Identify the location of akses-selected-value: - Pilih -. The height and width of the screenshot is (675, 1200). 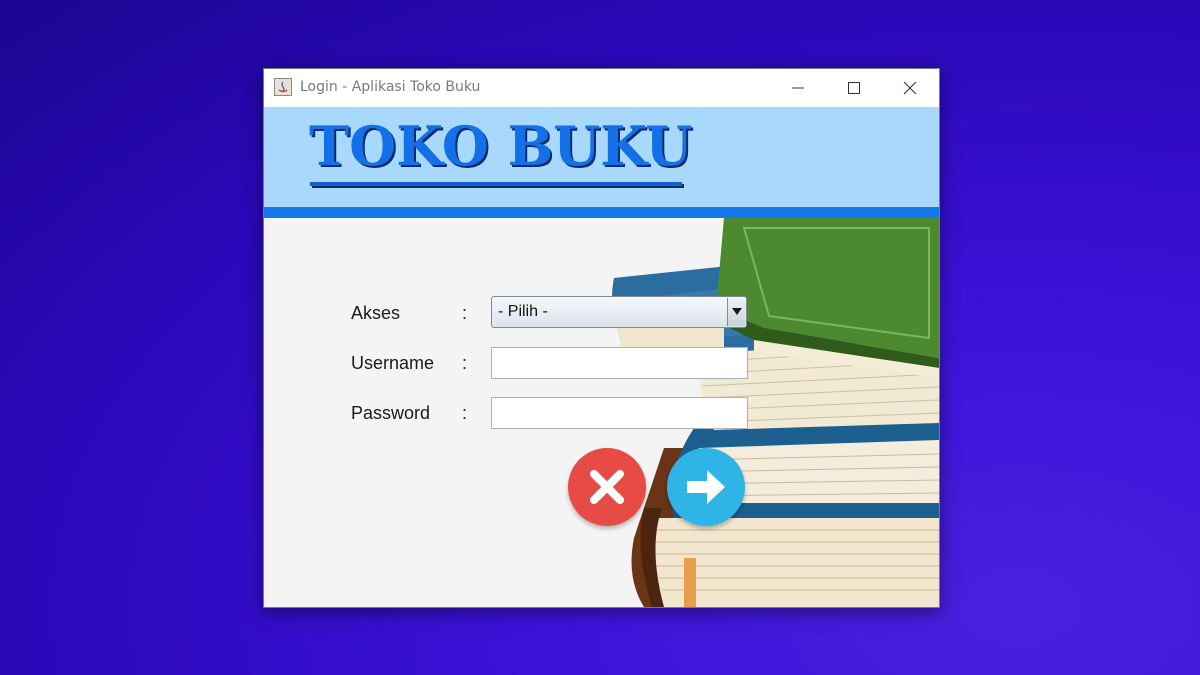
(523, 311).